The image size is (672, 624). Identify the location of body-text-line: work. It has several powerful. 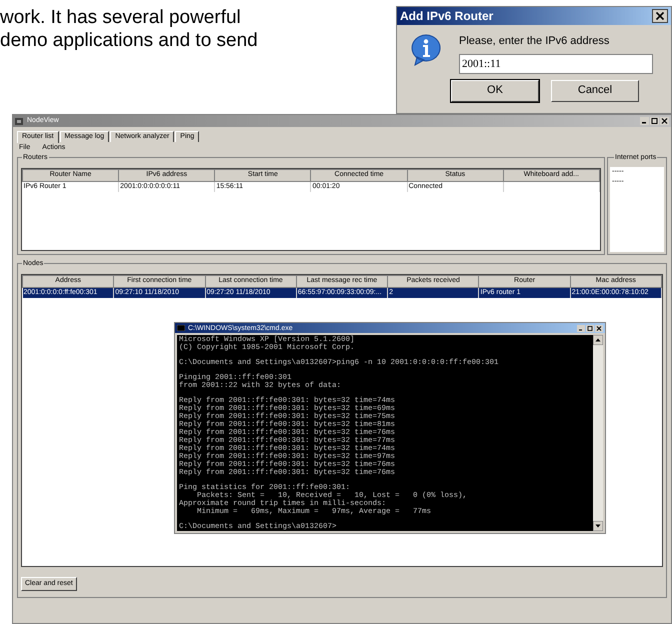
(121, 17).